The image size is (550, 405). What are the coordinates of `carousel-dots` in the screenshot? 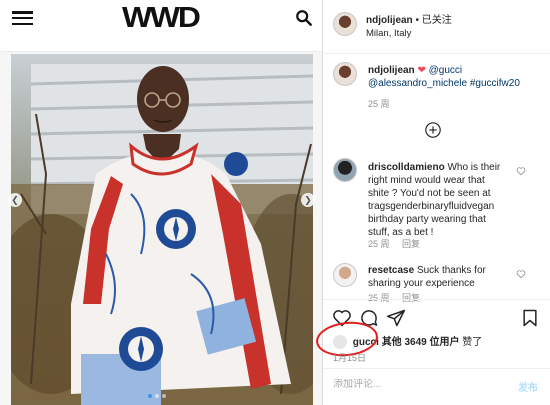 It's located at (157, 396).